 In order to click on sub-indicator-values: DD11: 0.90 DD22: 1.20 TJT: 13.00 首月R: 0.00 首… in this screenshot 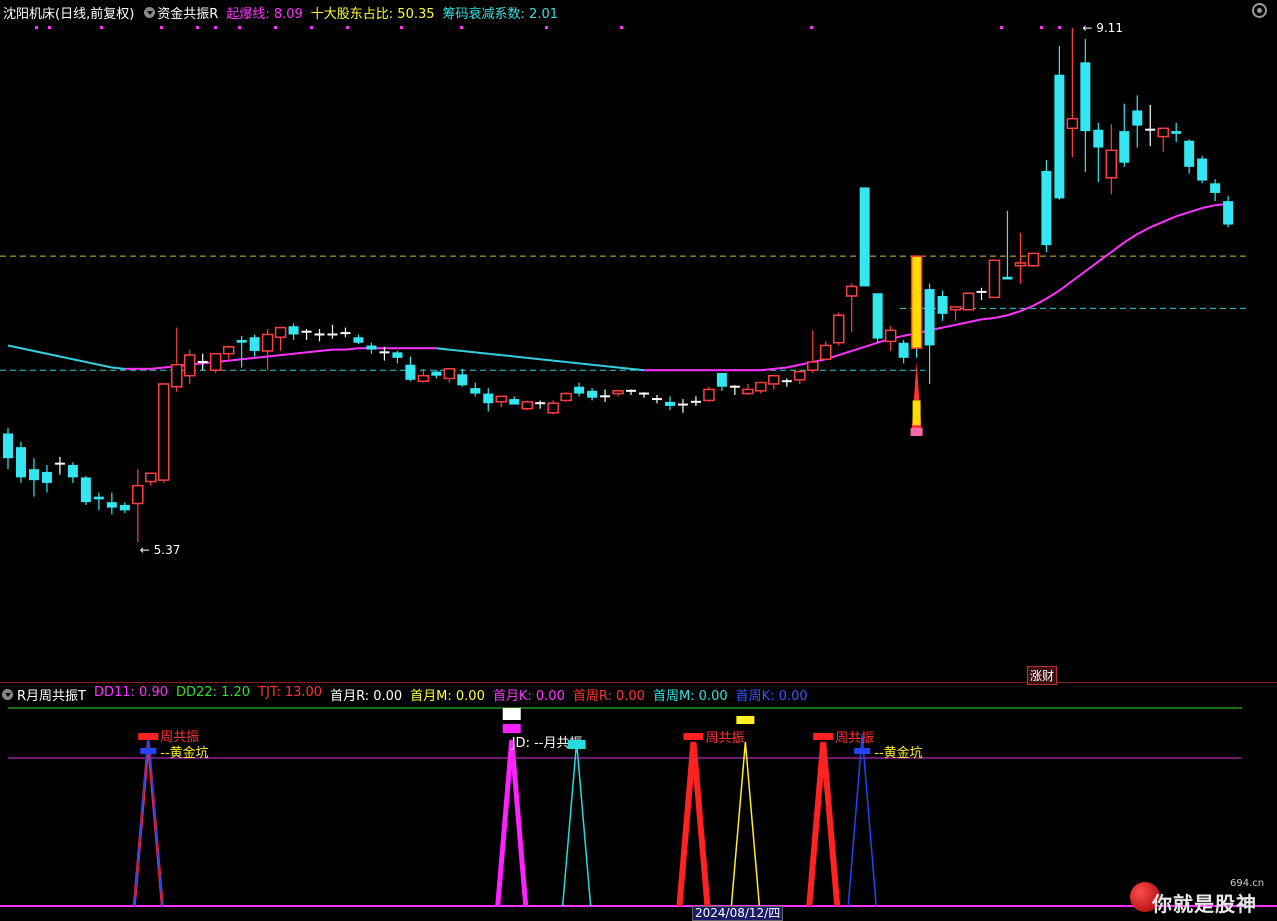, I will do `click(455, 694)`.